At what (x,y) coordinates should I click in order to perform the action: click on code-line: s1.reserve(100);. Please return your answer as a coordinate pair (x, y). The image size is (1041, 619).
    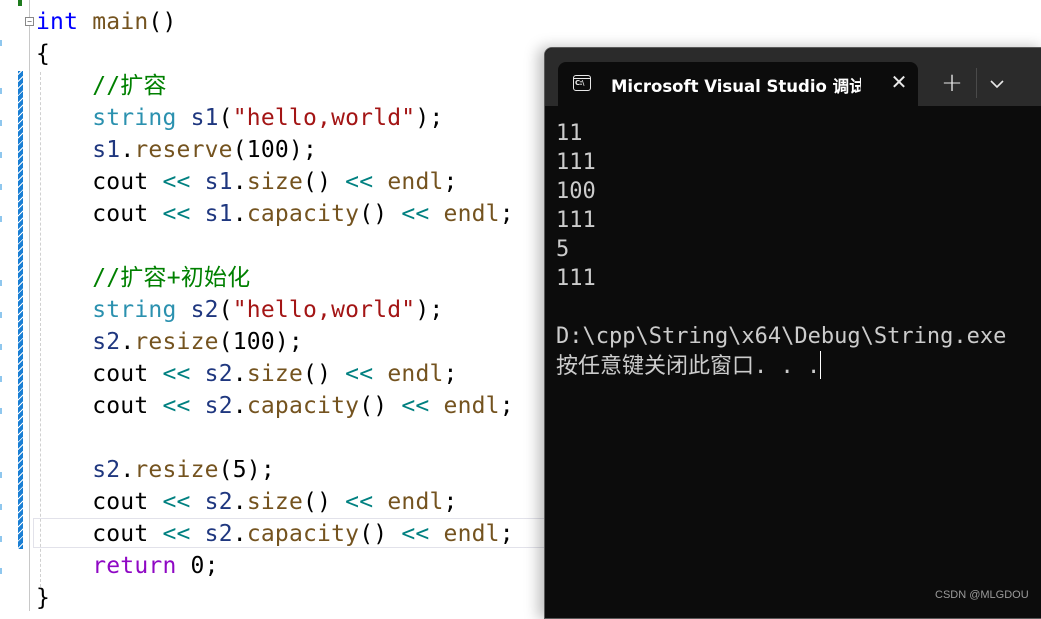
    Looking at the image, I should click on (275, 150).